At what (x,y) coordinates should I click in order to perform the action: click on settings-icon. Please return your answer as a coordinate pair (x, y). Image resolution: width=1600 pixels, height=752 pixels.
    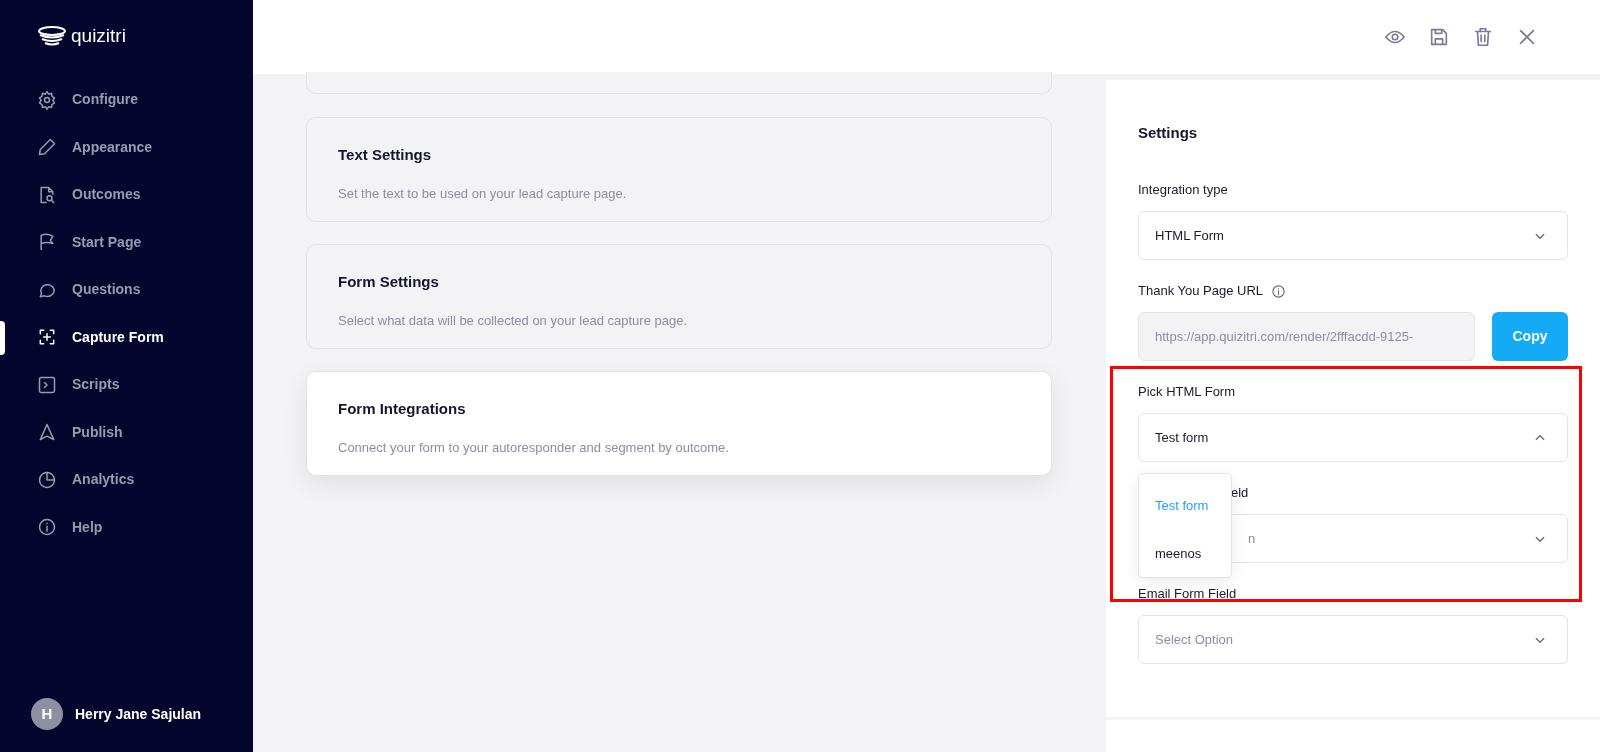
    Looking at the image, I should click on (47, 99).